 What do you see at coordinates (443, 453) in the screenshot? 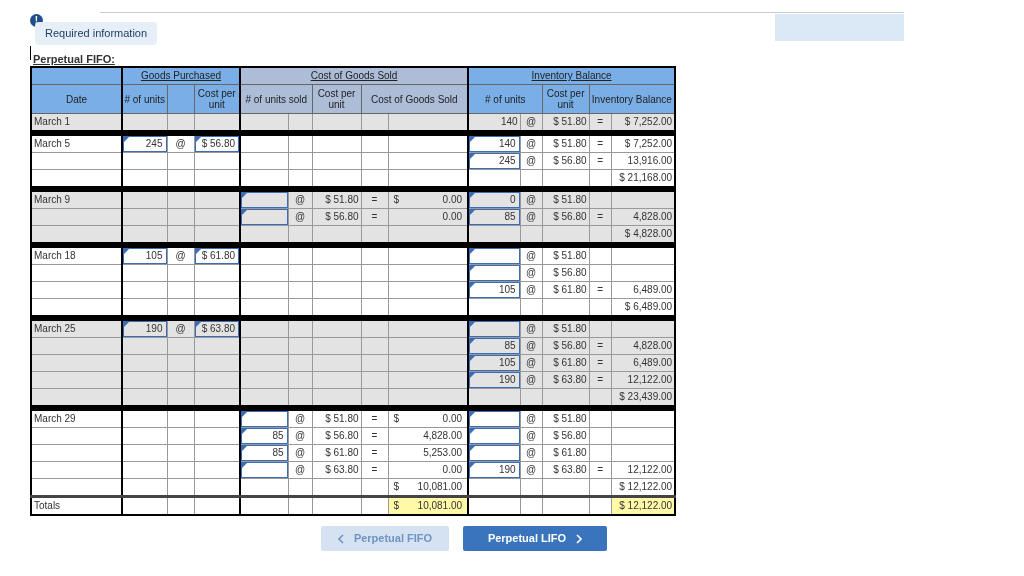
I see `table-cell-text: 5,253.00` at bounding box center [443, 453].